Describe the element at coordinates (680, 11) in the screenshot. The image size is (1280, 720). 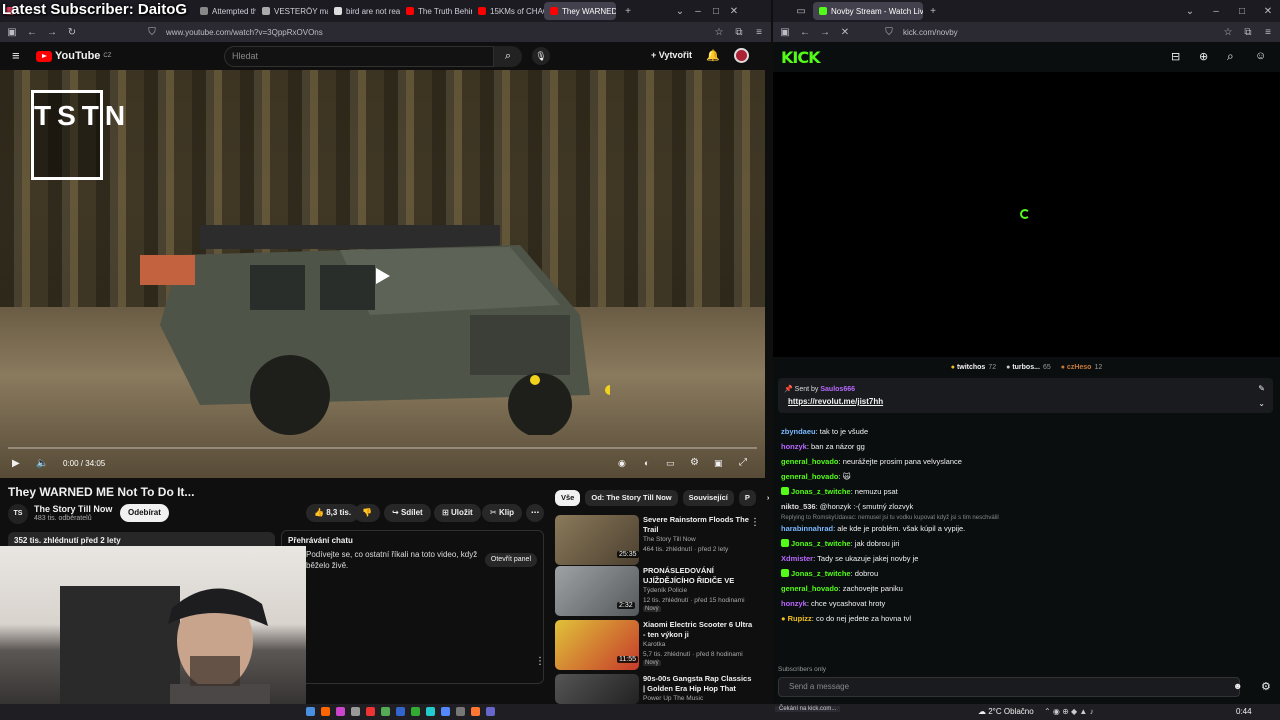
I see `tab-list-icon: ⌄` at that location.